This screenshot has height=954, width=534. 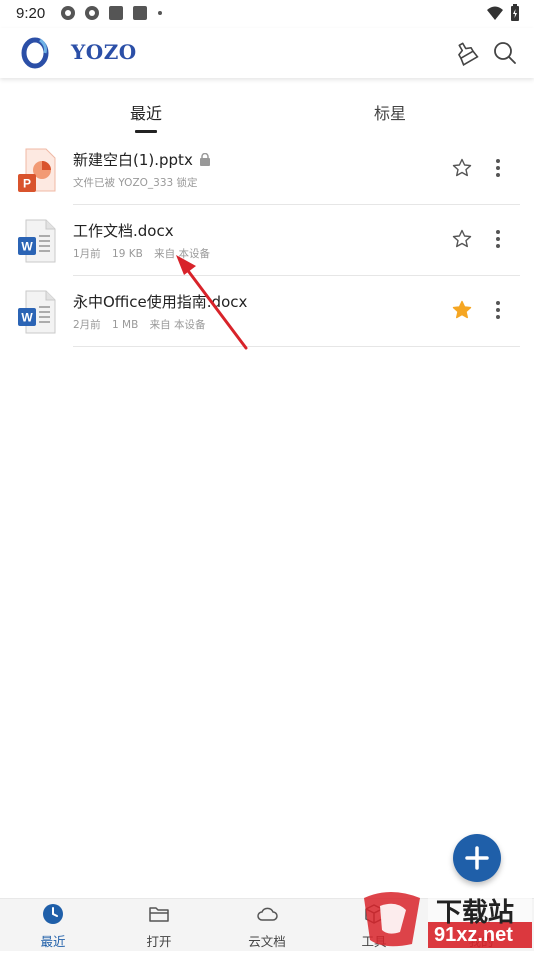 I want to click on more-notifications-icon, so click(x=160, y=13).